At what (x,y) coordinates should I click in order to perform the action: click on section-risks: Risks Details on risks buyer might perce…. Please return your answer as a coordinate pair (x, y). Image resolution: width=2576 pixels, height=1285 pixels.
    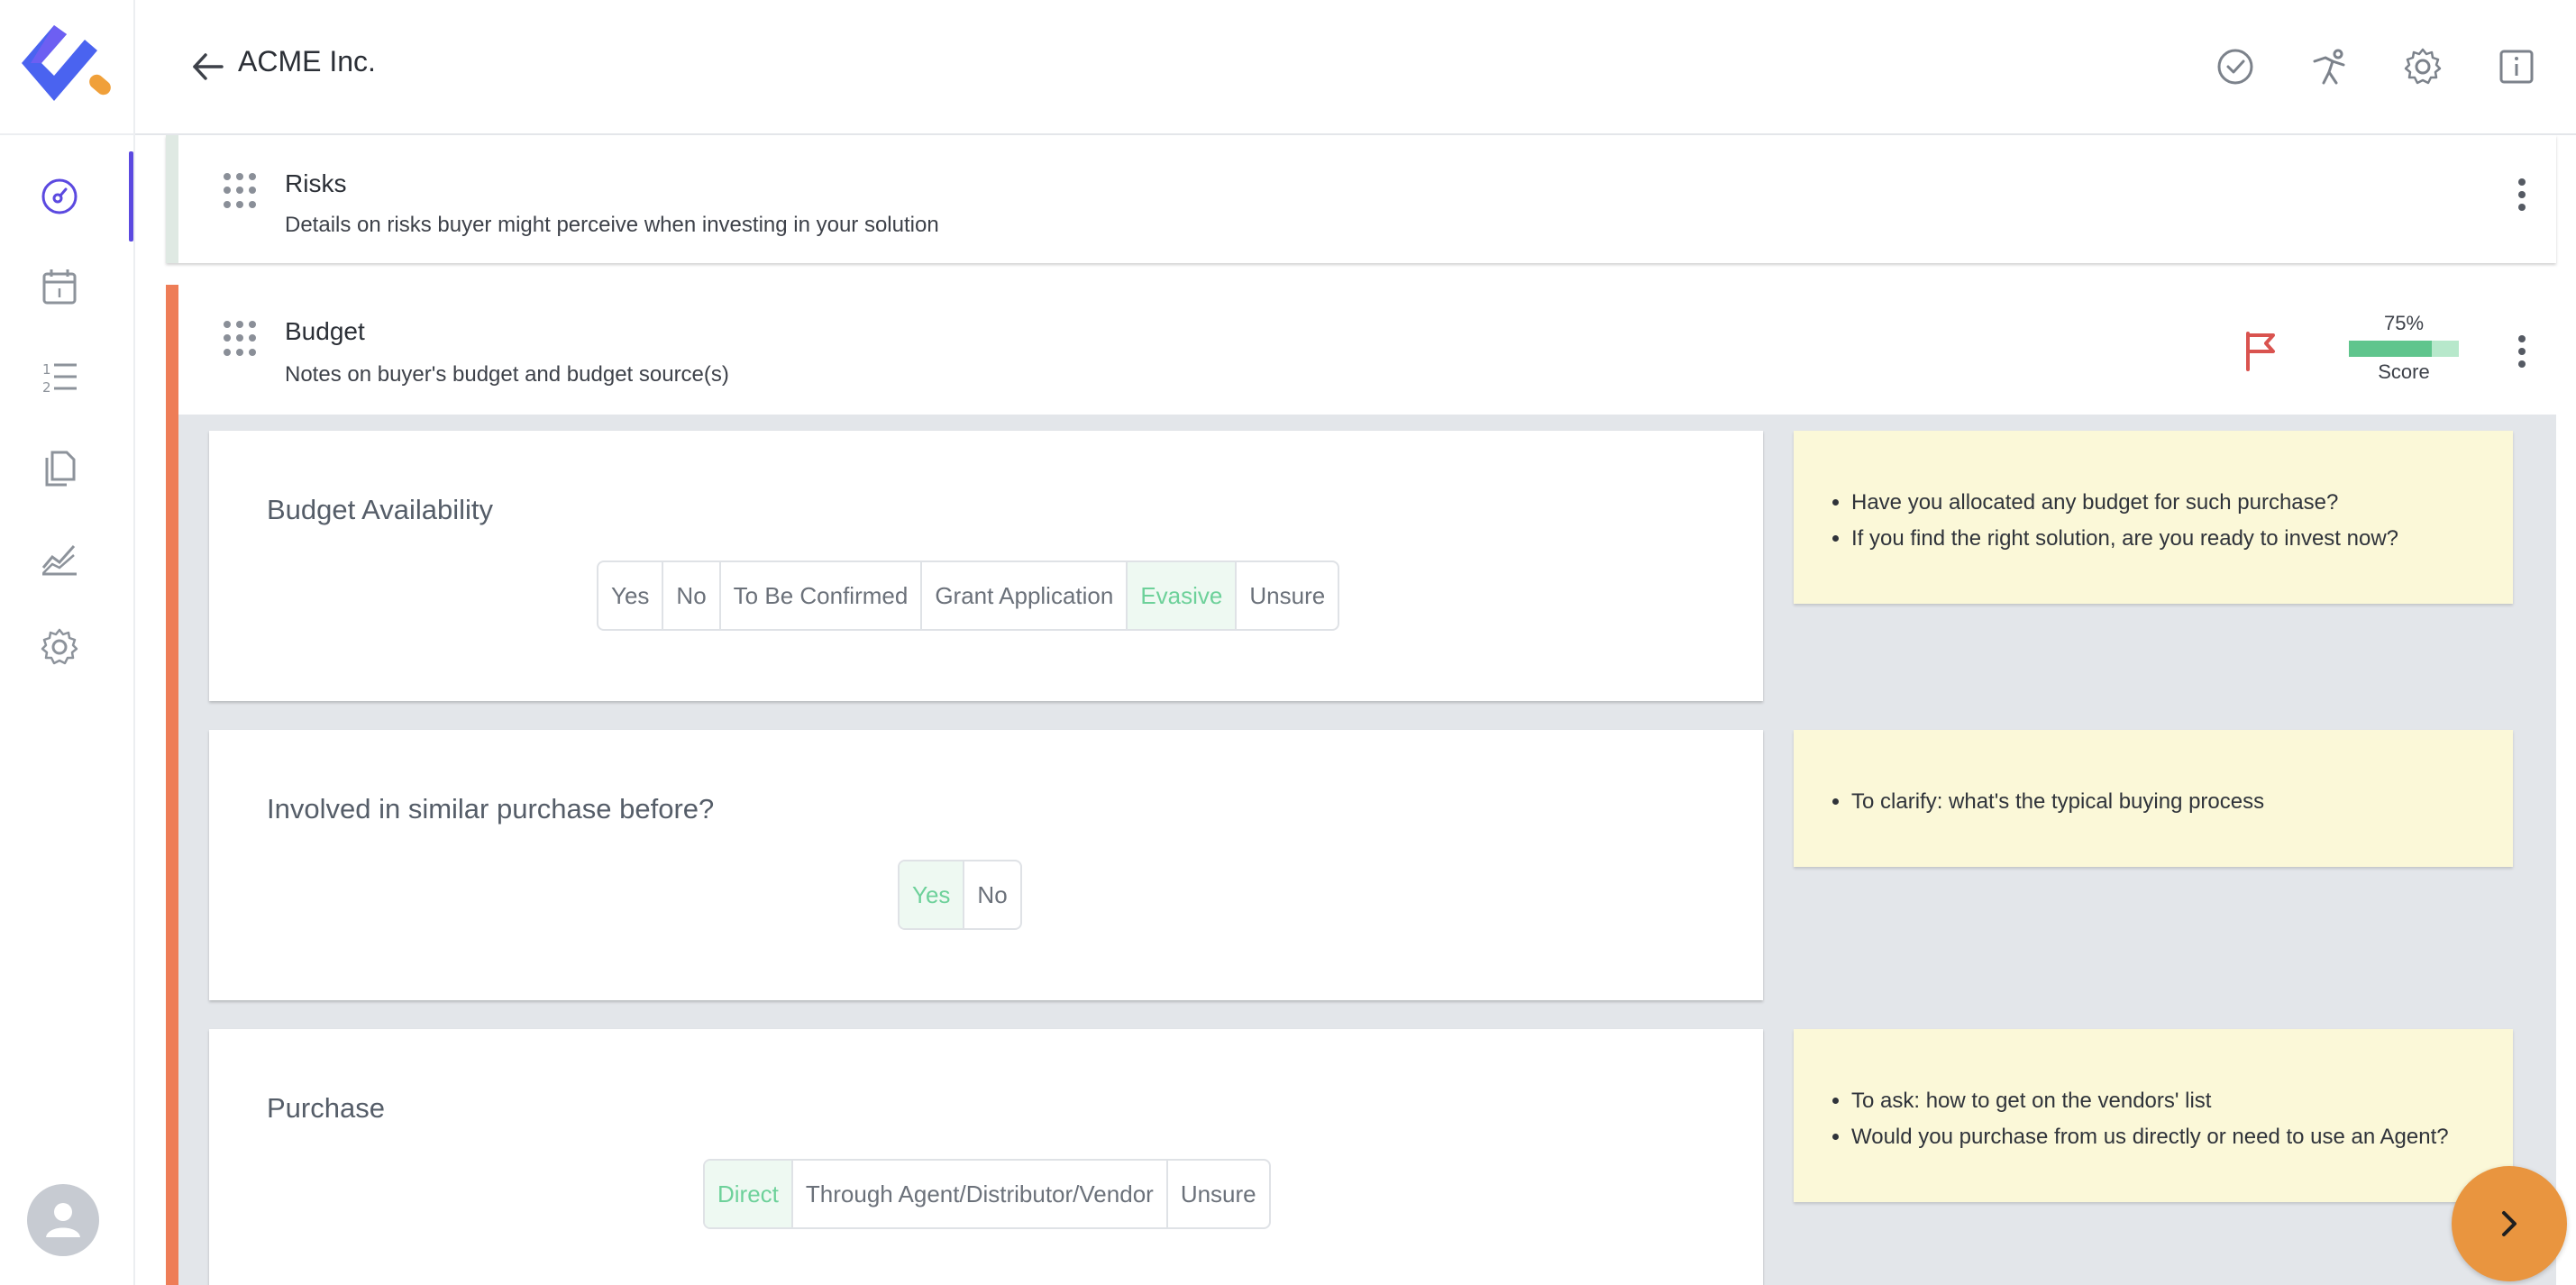
    Looking at the image, I should click on (1361, 199).